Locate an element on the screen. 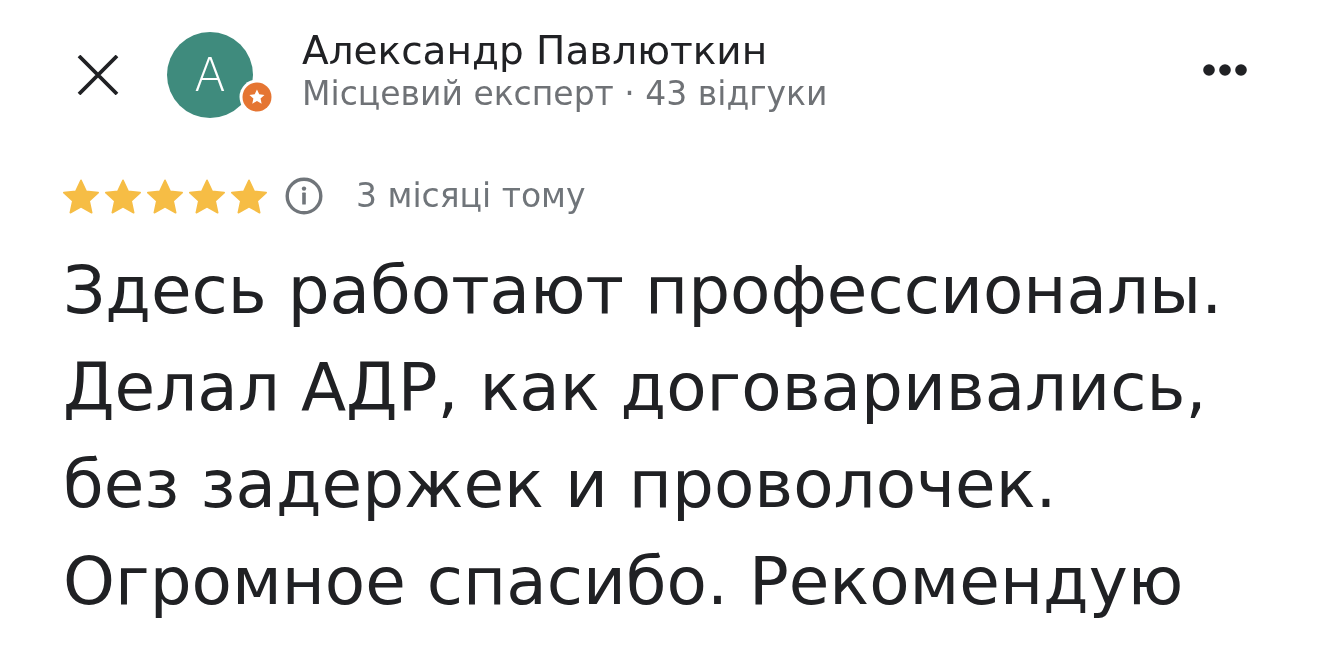 Image resolution: width=1320 pixels, height=657 pixels. review-time: 3 місяці тому is located at coordinates (471, 196).